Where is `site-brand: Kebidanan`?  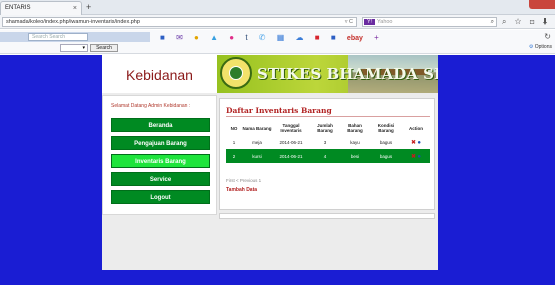
site-brand: Kebidanan is located at coordinates (159, 75).